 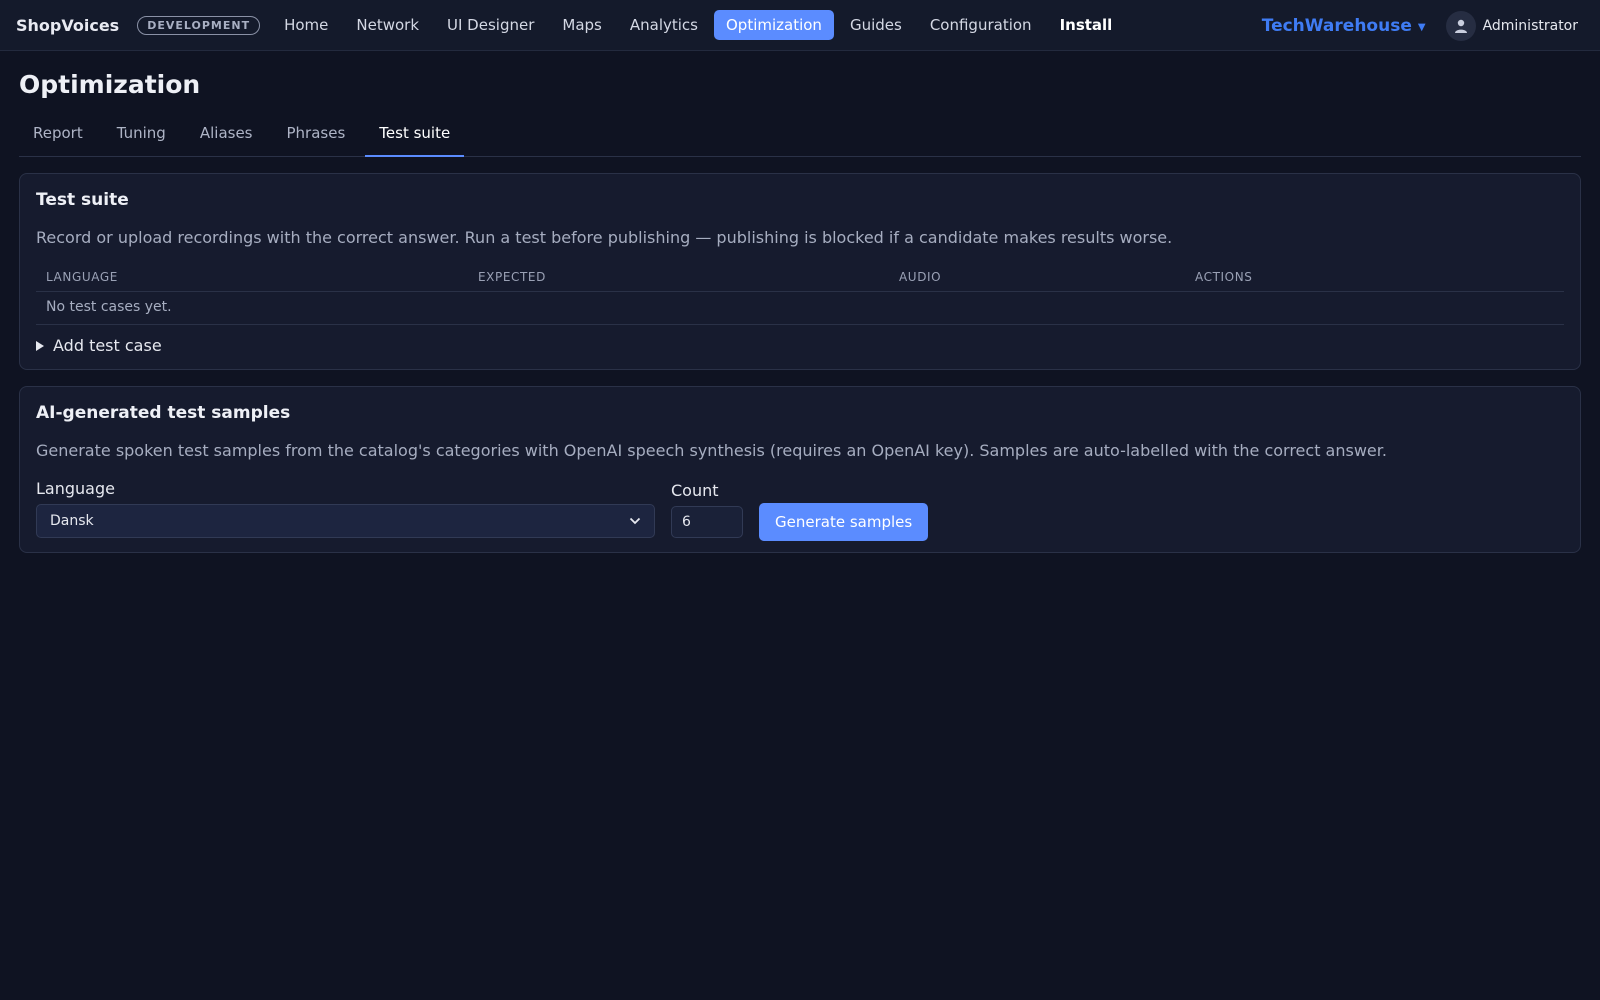 I want to click on generate-form: Language Dansk Count Generate samples, so click(x=800, y=510).